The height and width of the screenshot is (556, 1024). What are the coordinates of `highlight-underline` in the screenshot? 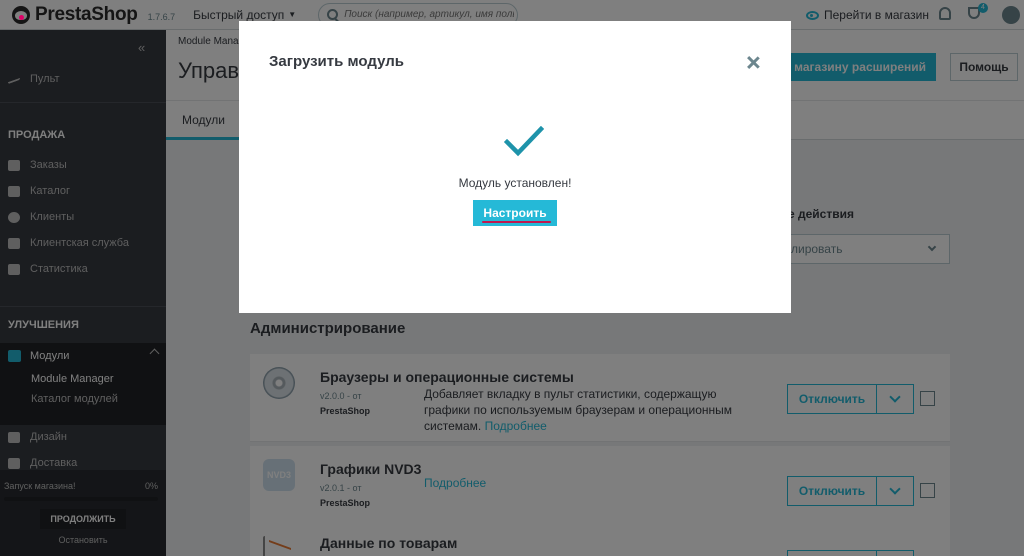 It's located at (516, 222).